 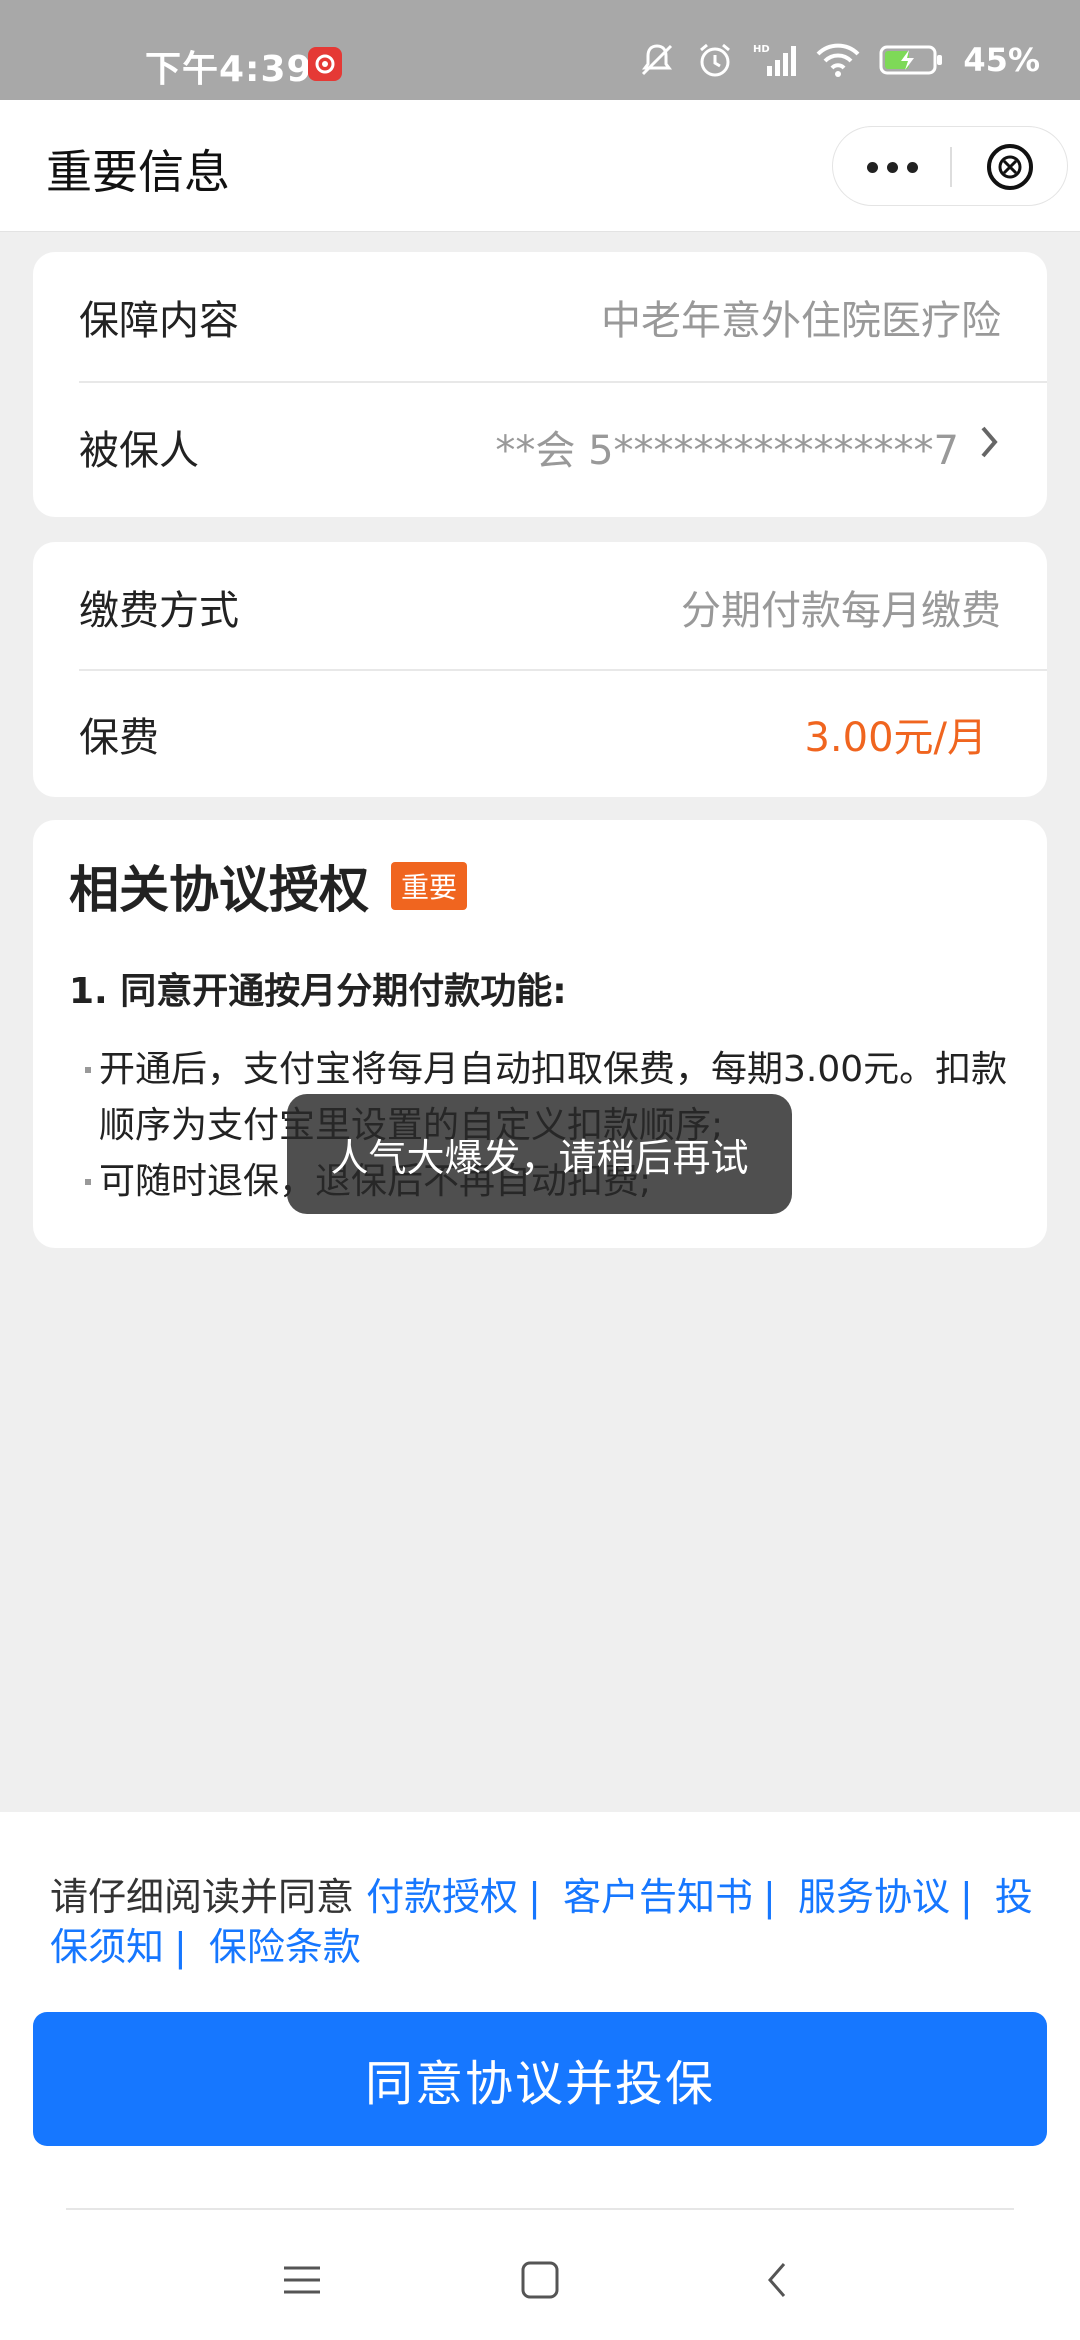 What do you see at coordinates (540, 50) in the screenshot?
I see `status-bar: 下午4:39 HD 45%` at bounding box center [540, 50].